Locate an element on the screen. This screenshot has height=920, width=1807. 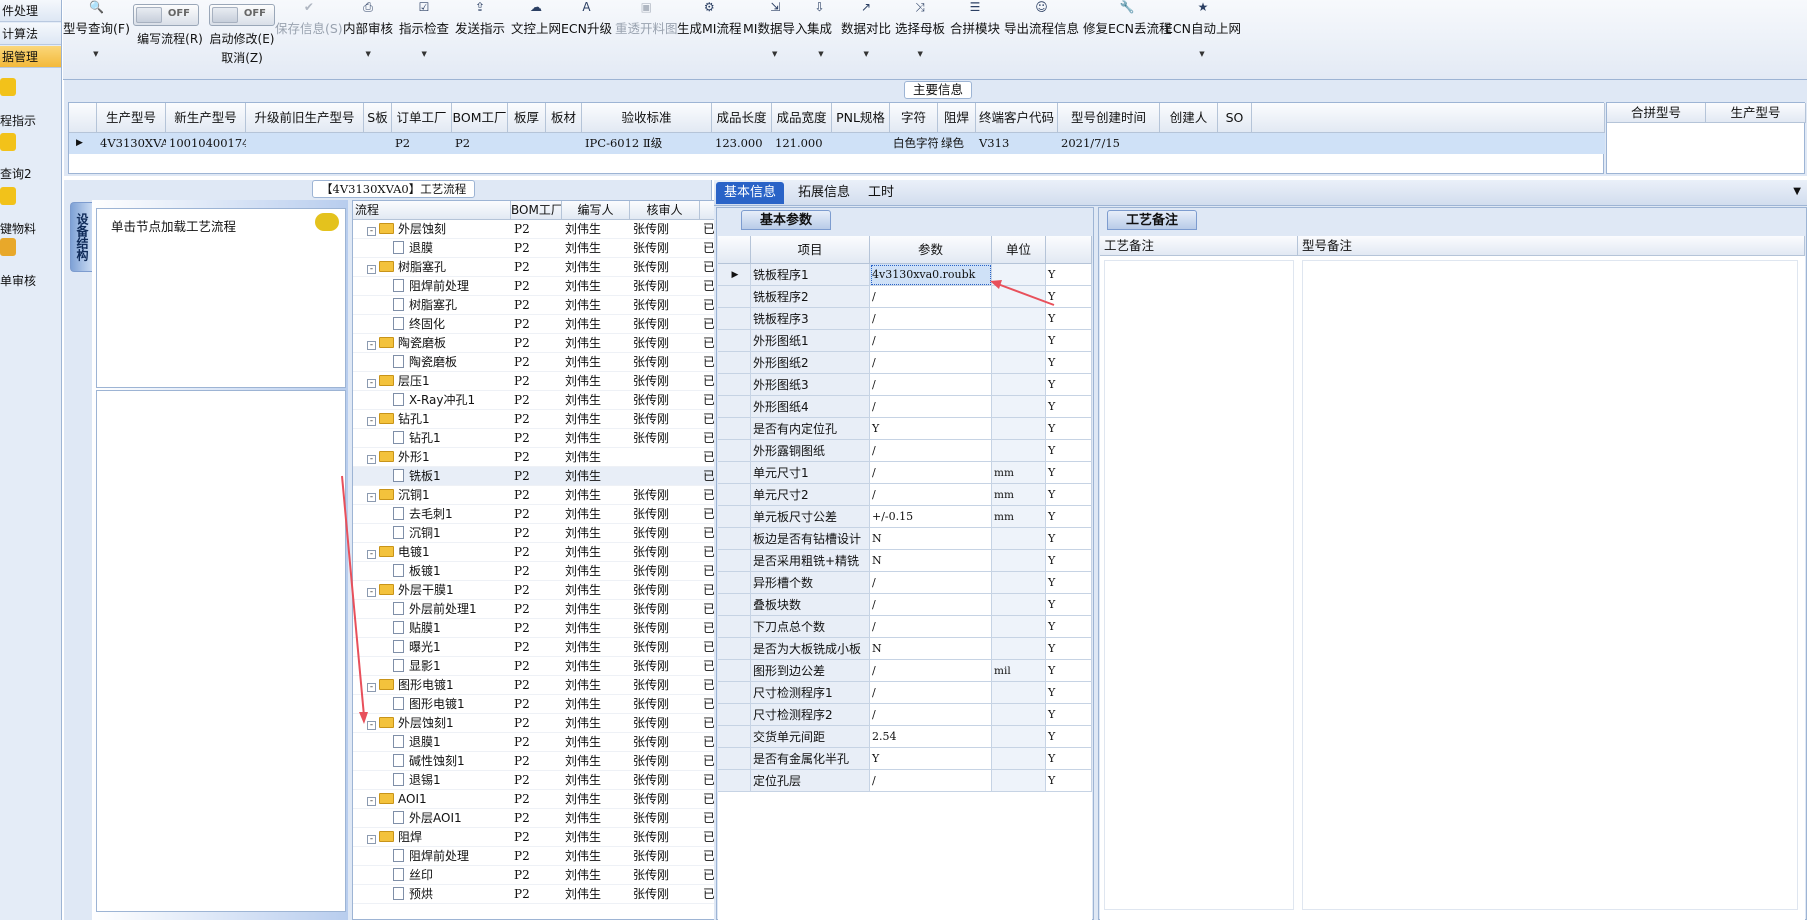
params-row: 是否采用粗铣+精铣 N Y is located at coordinates (905, 561).